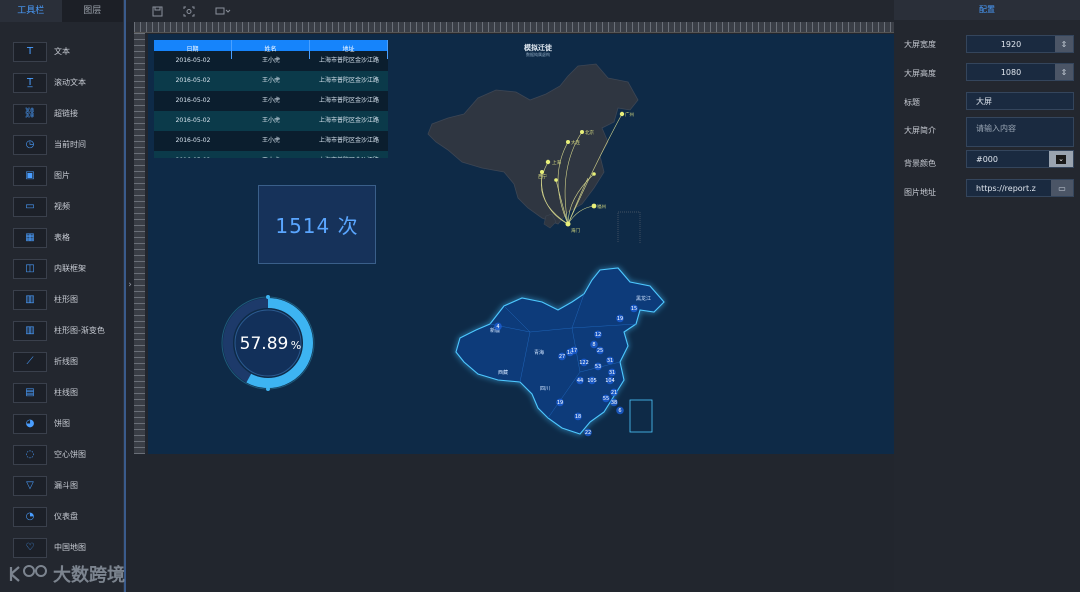 Image resolution: width=1080 pixels, height=592 pixels. What do you see at coordinates (1020, 159) in the screenshot?
I see `bg-color-input: #000 ⌄` at bounding box center [1020, 159].